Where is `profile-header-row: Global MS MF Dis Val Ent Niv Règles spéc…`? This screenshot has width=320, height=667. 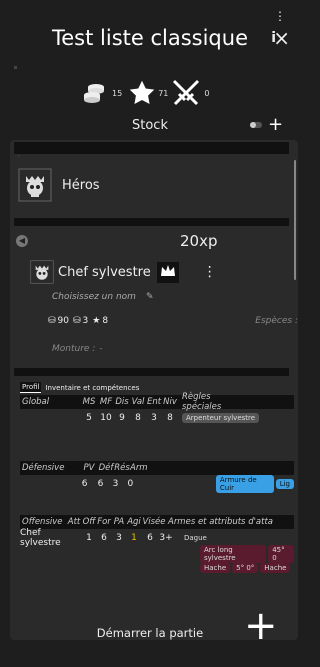
profile-header-row: Global MS MF Dis Val Ent Niv Règles spéc… is located at coordinates (157, 402).